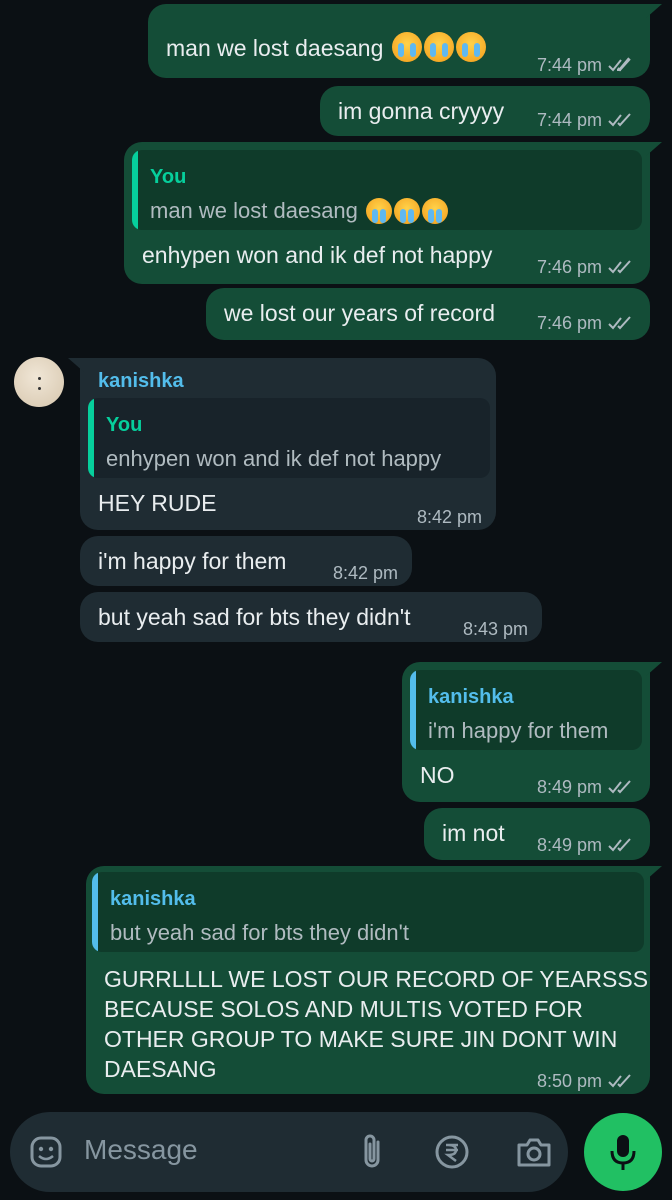 The image size is (672, 1200). I want to click on incoming-message: i'm happy for them 8:42 pm, so click(246, 561).